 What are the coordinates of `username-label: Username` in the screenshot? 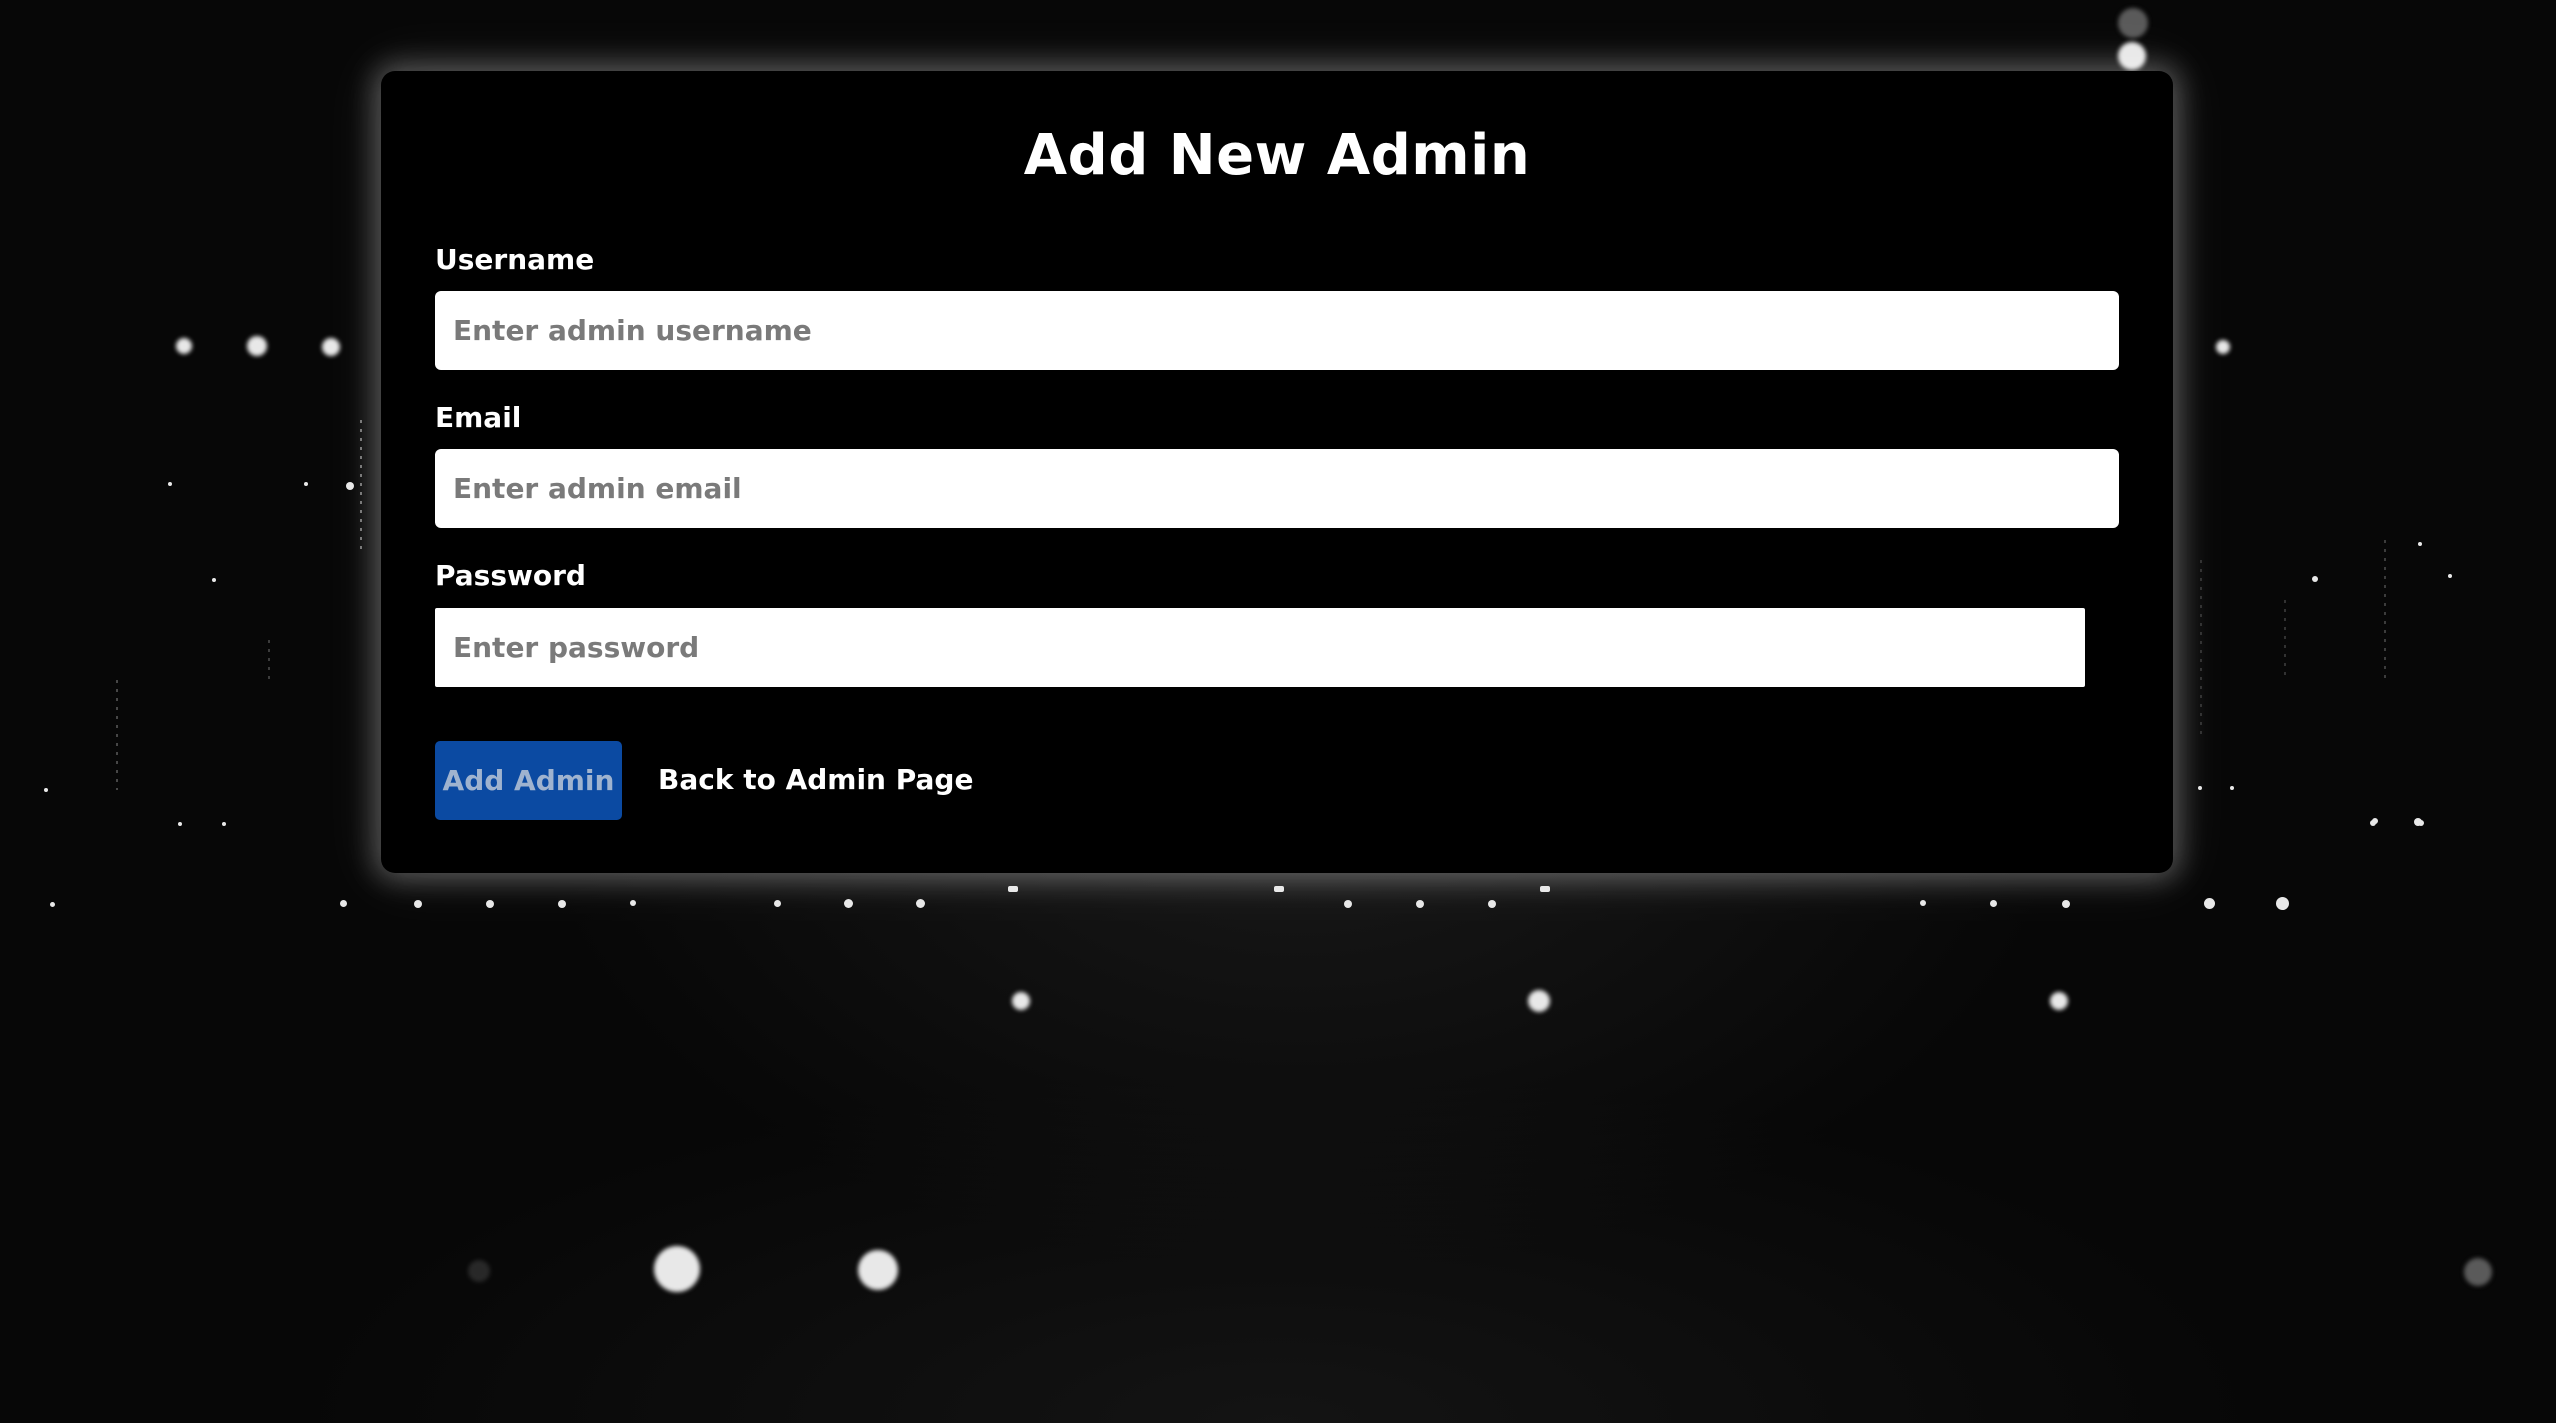 It's located at (515, 259).